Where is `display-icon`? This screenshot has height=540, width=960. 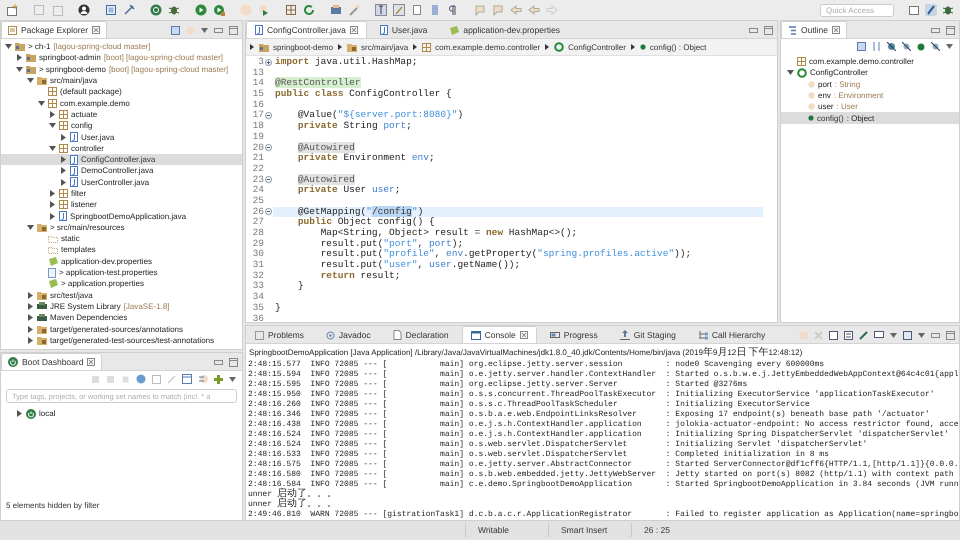 display-icon is located at coordinates (879, 335).